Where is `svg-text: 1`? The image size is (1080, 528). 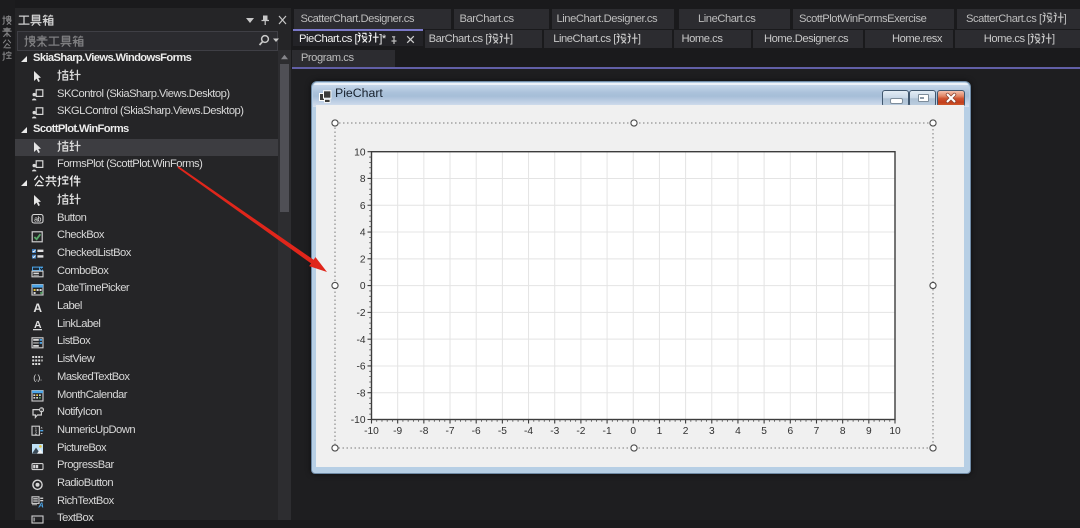
svg-text: 1 is located at coordinates (660, 431).